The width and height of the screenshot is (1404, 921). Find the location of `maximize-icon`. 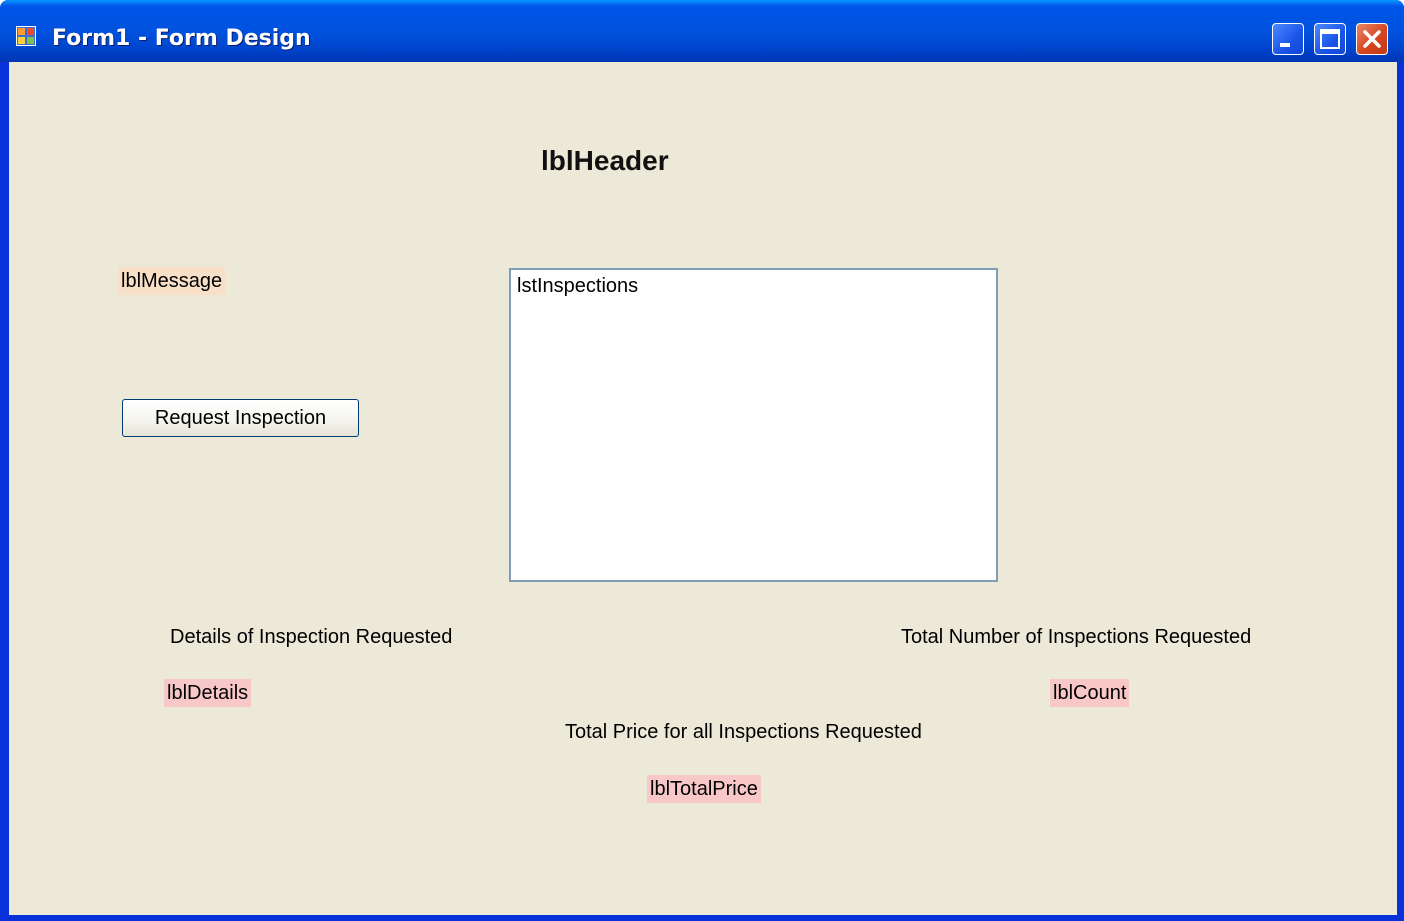

maximize-icon is located at coordinates (1330, 39).